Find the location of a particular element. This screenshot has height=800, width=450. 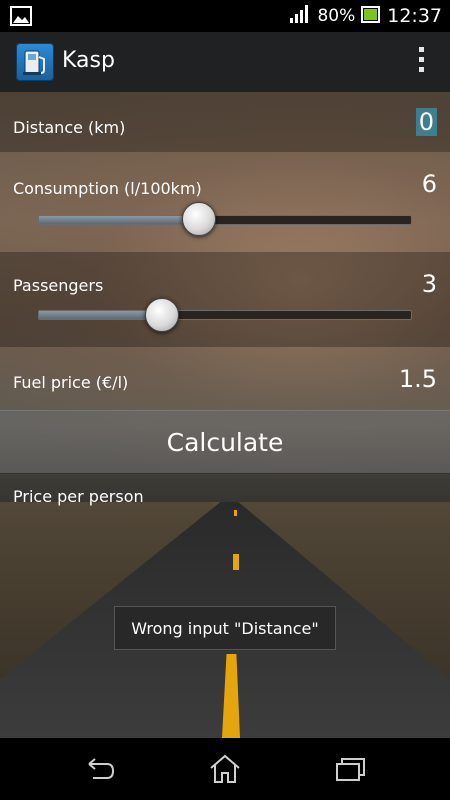

consumption-value: 6 is located at coordinates (429, 184).